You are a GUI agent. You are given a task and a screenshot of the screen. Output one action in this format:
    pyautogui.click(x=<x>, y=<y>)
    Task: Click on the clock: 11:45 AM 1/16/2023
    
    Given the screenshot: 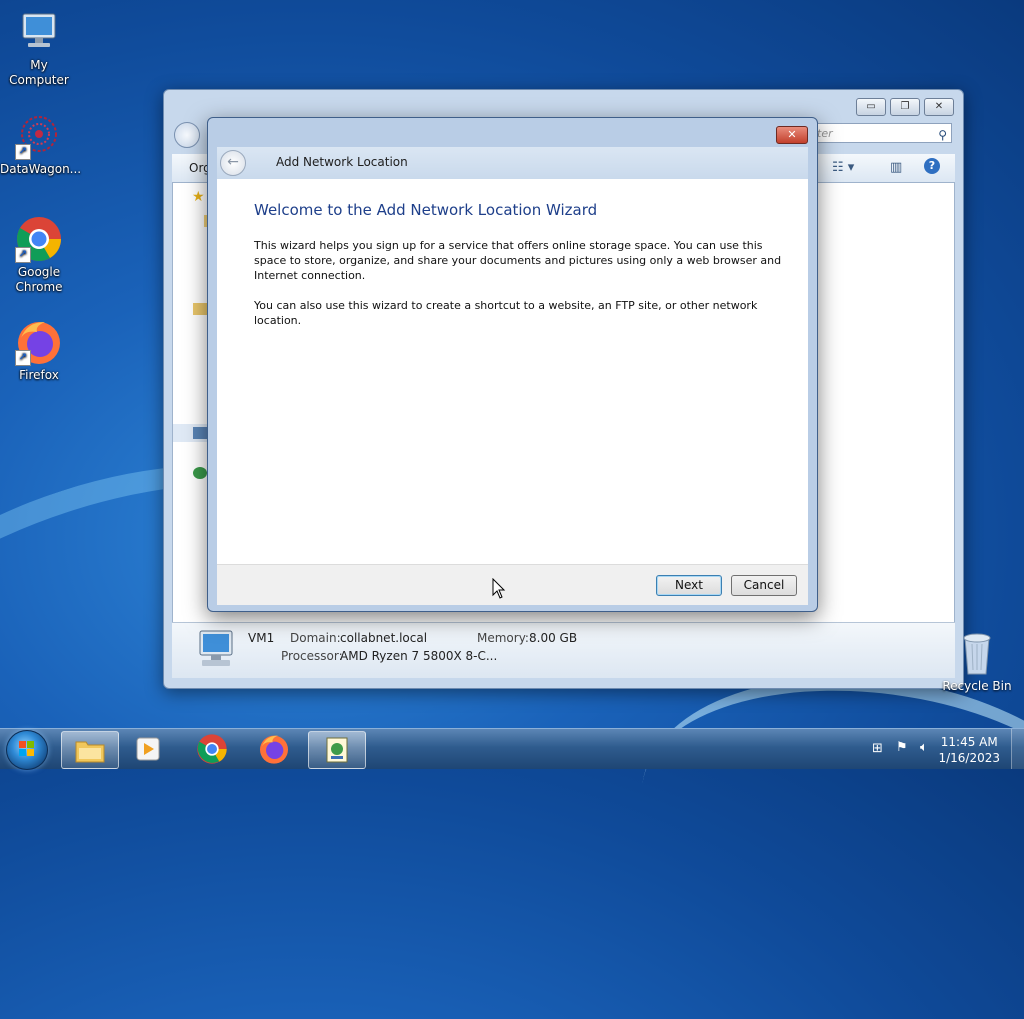 What is the action you would take?
    pyautogui.click(x=969, y=750)
    